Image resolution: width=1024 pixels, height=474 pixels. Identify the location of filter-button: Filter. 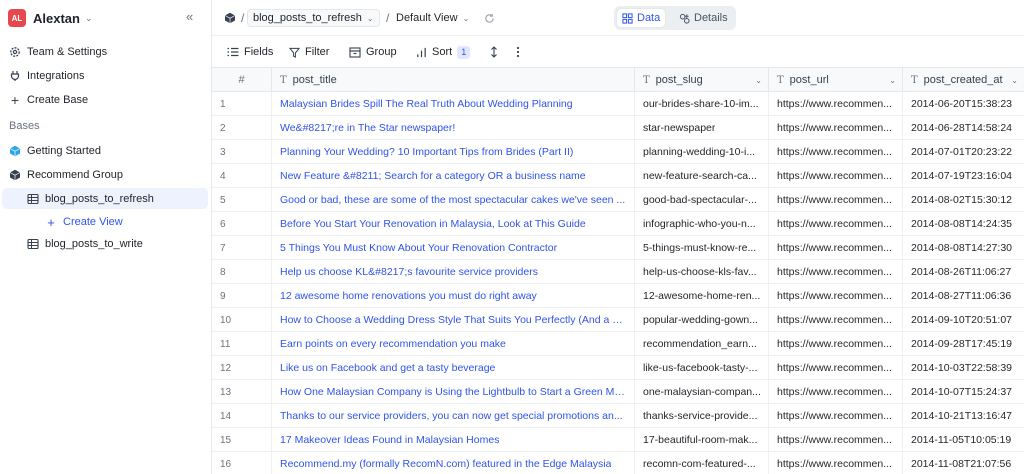
(309, 52).